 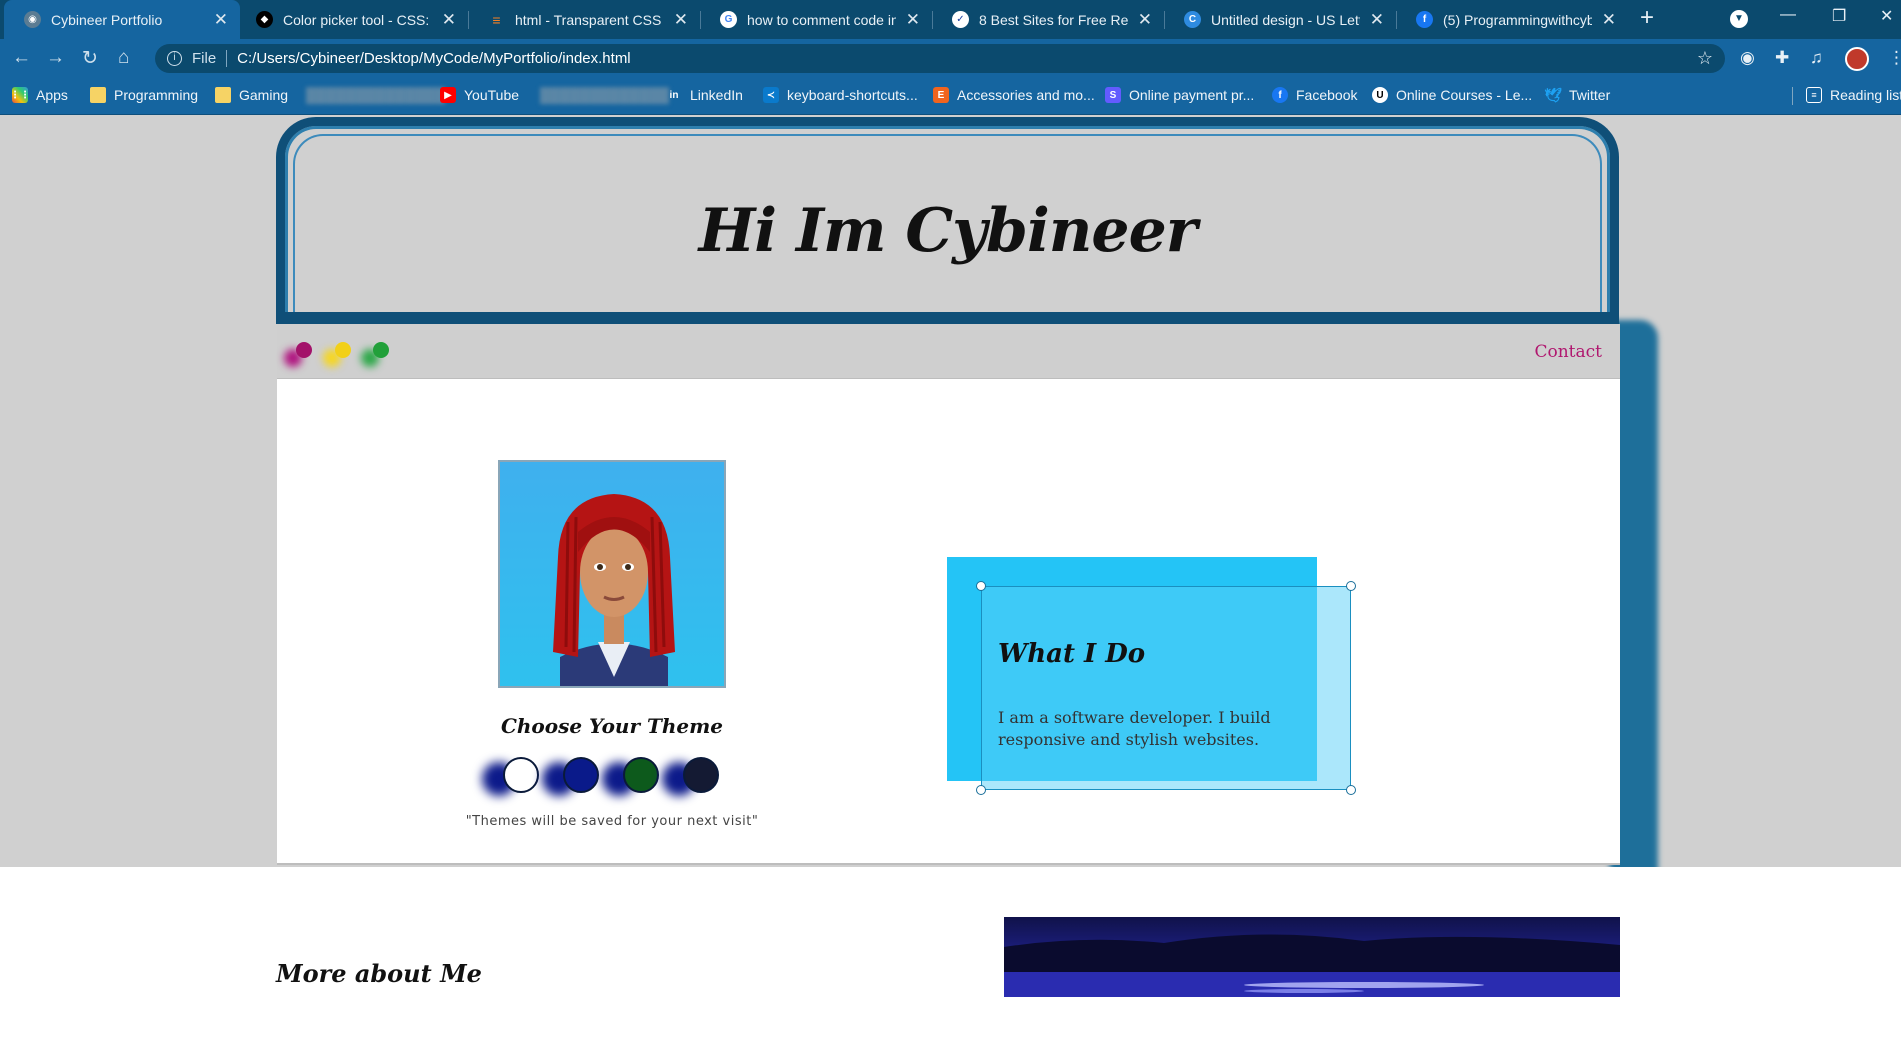 I want to click on bookmark-gaming: Gaming, so click(x=251, y=95).